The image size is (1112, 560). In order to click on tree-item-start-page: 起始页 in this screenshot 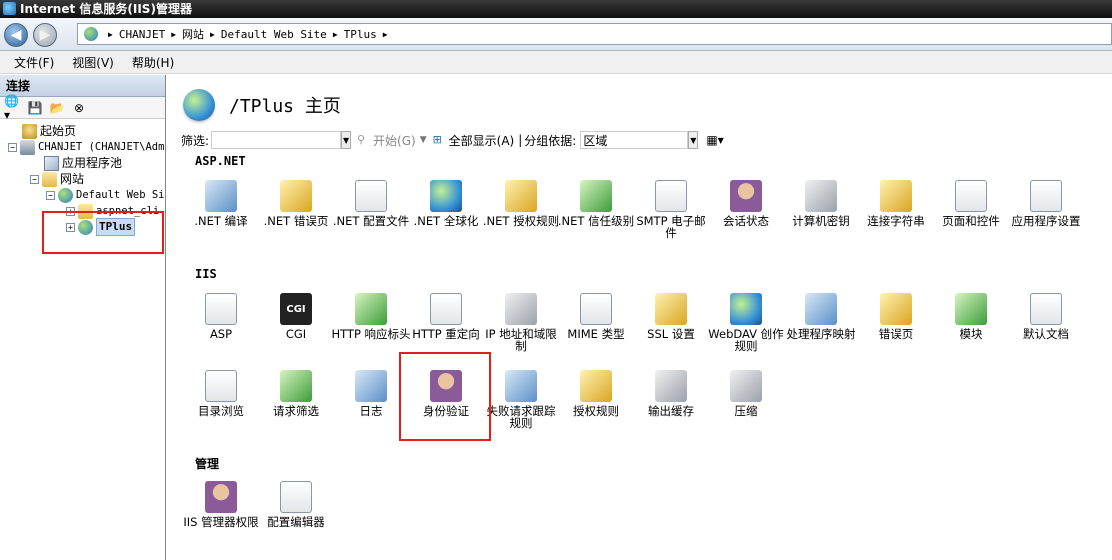, I will do `click(82, 131)`.